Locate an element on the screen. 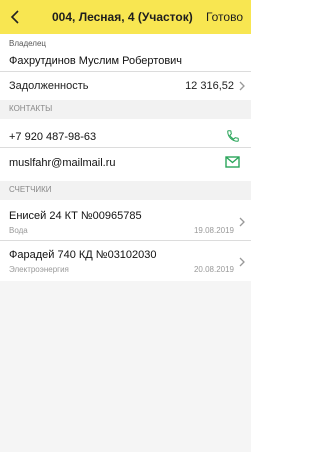  top-bar: 004, Лесная, 4 (Участок) Готово is located at coordinates (125, 17).